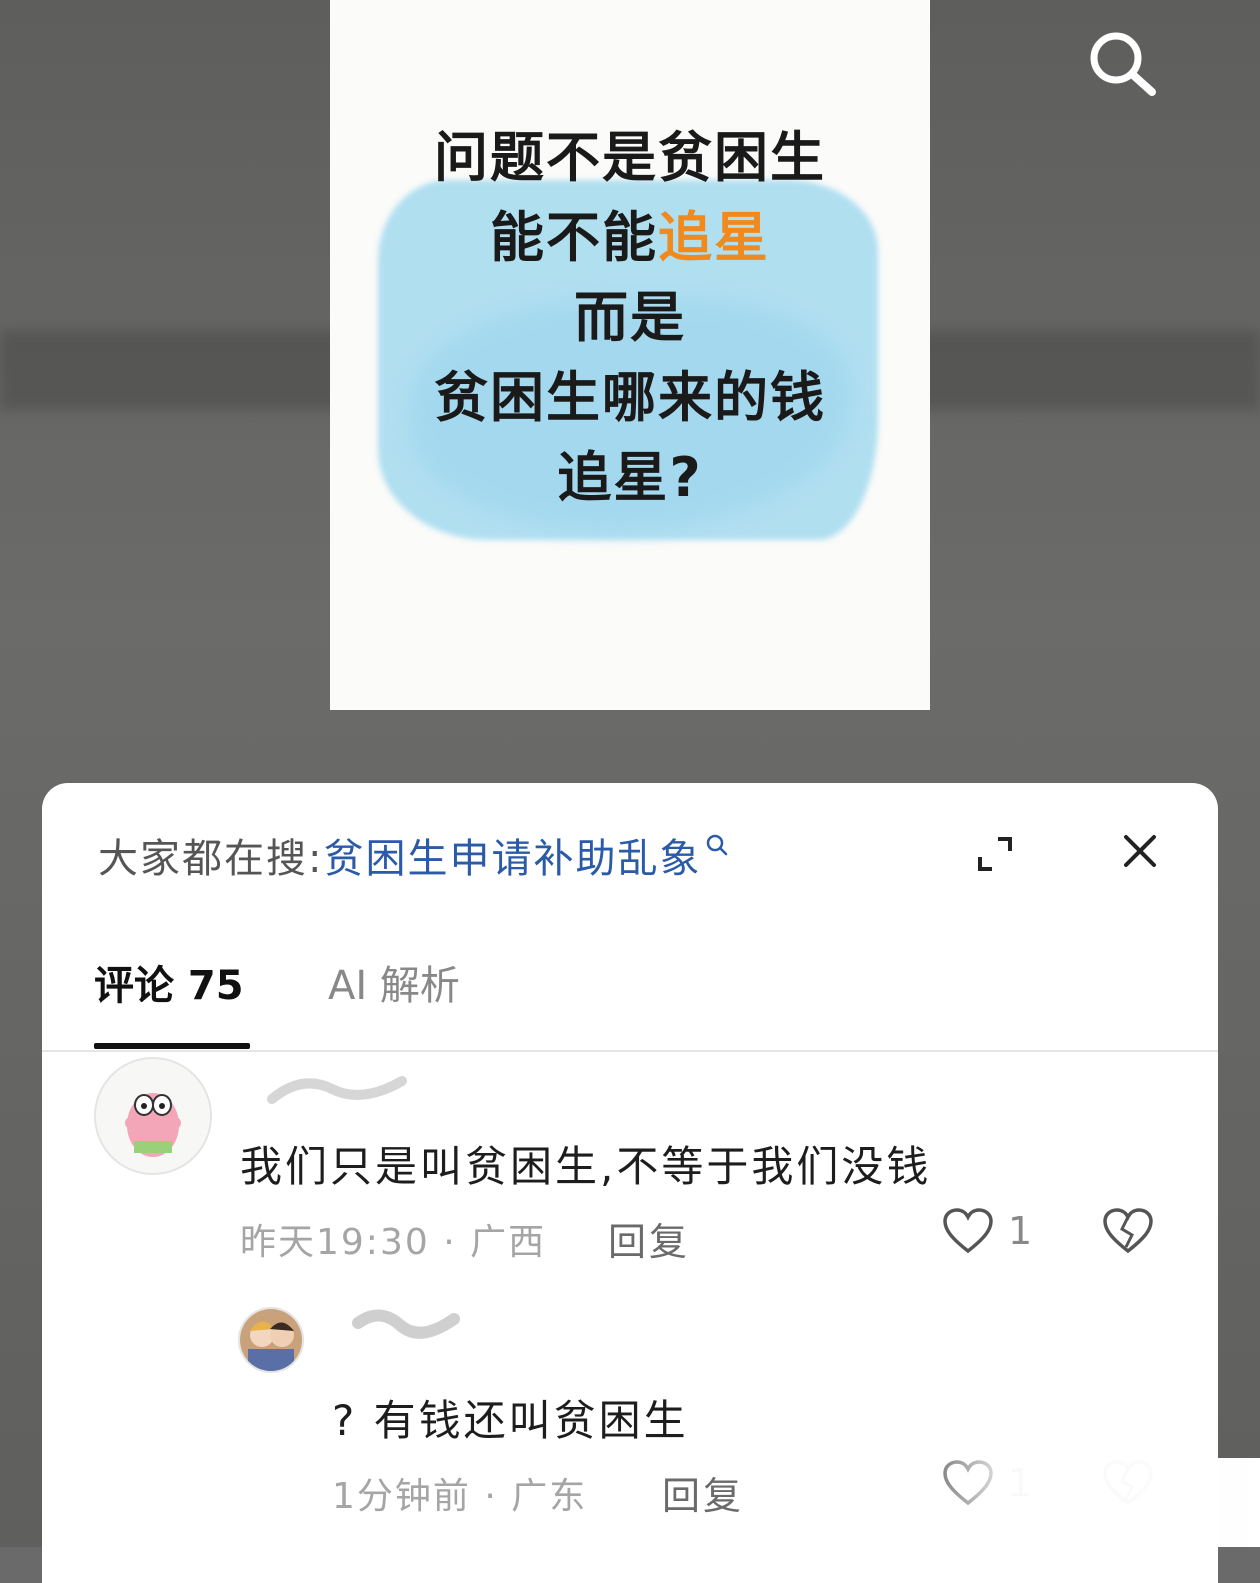 The height and width of the screenshot is (1583, 1260). I want to click on suggestion-label: 大家都在搜:, so click(211, 859).